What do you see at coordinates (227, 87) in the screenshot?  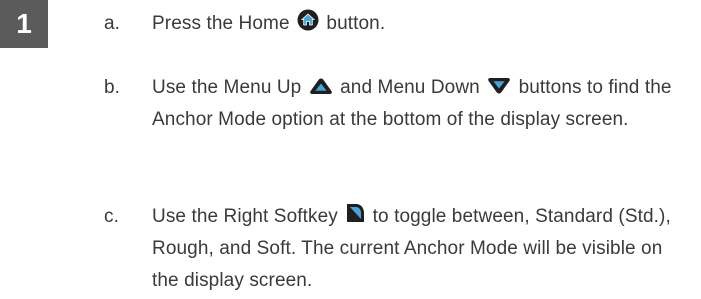 I see `instruction-text-part: Use the Menu Up` at bounding box center [227, 87].